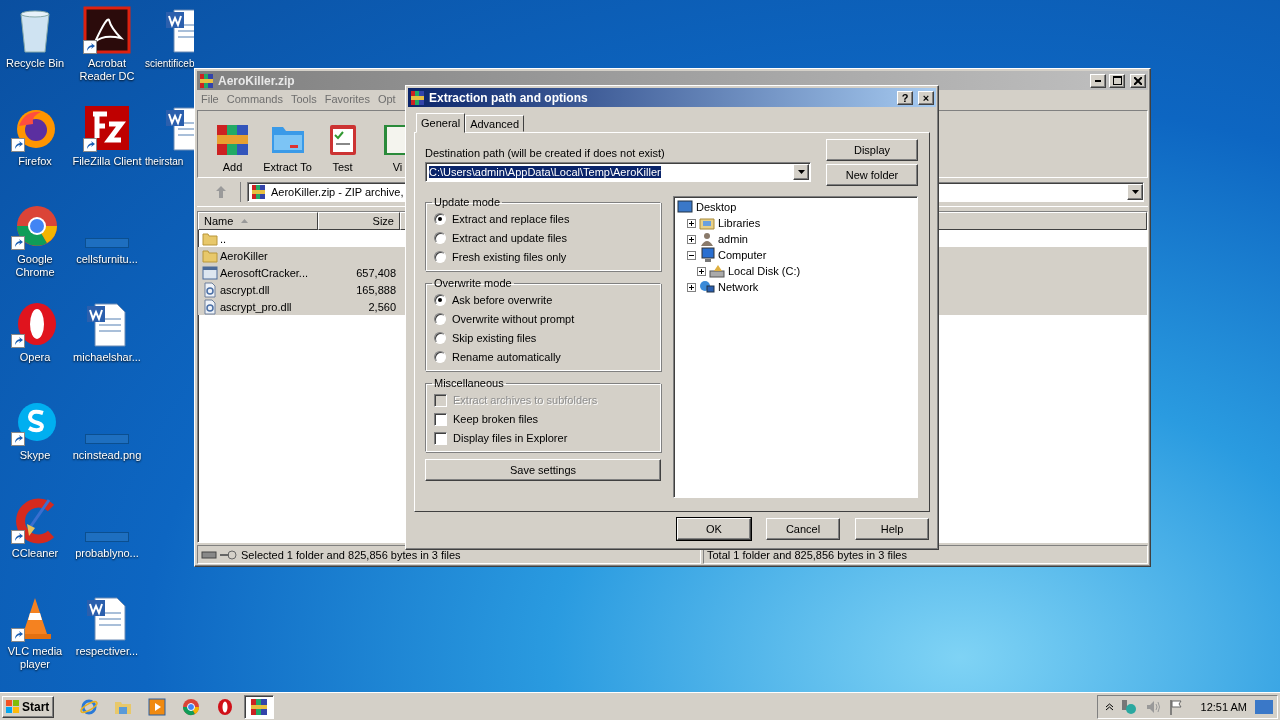 The image size is (1280, 720). Describe the element at coordinates (545, 153) in the screenshot. I see `field-label: Destination path (will be created if does not exist)` at that location.